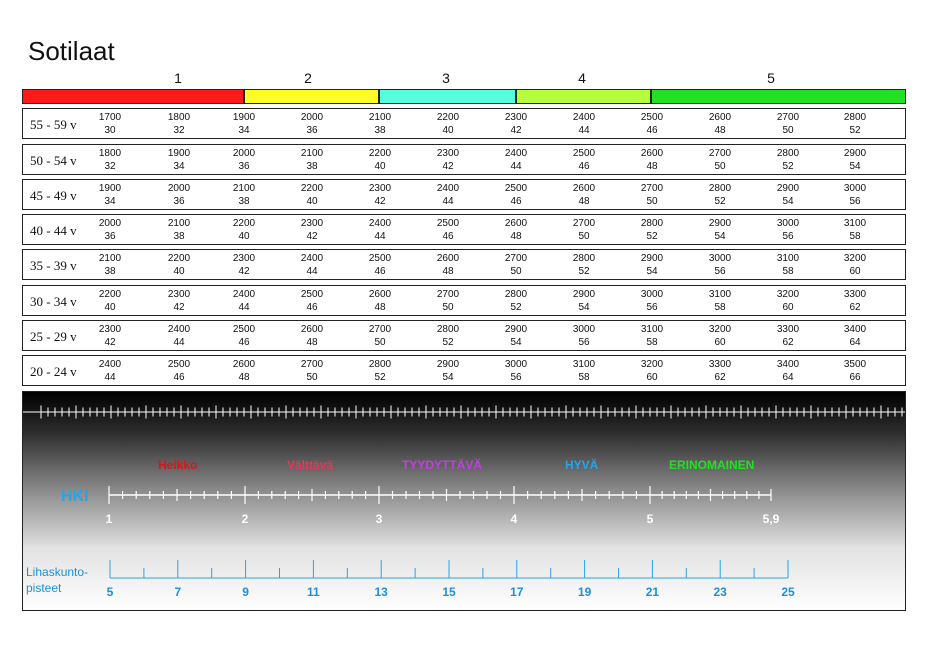 The image size is (937, 659). Describe the element at coordinates (244, 265) in the screenshot. I see `score-cell: 2300 42` at that location.